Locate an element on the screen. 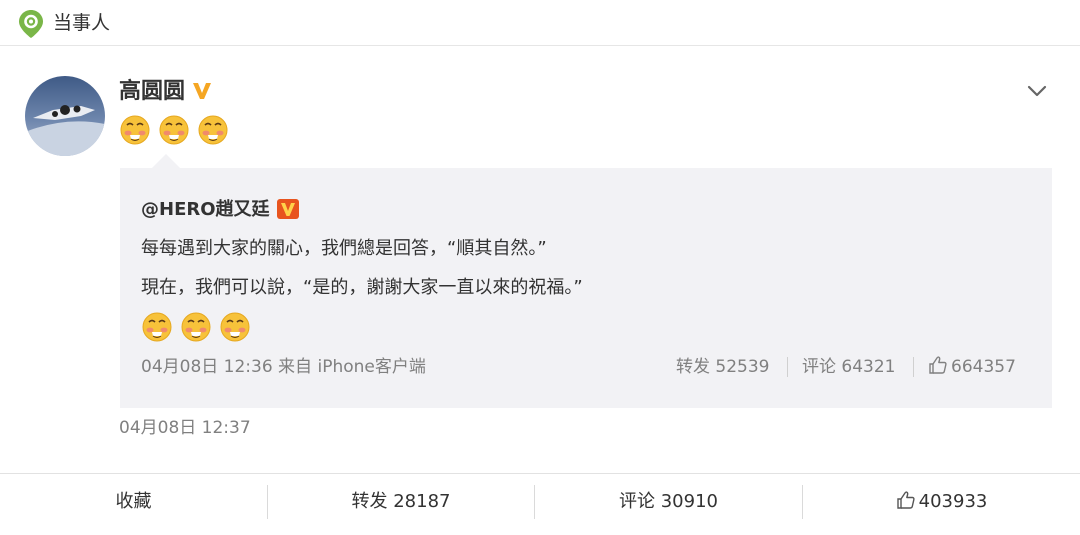 The height and width of the screenshot is (535, 1080). quoted-like-count: 664357 is located at coordinates (983, 367).